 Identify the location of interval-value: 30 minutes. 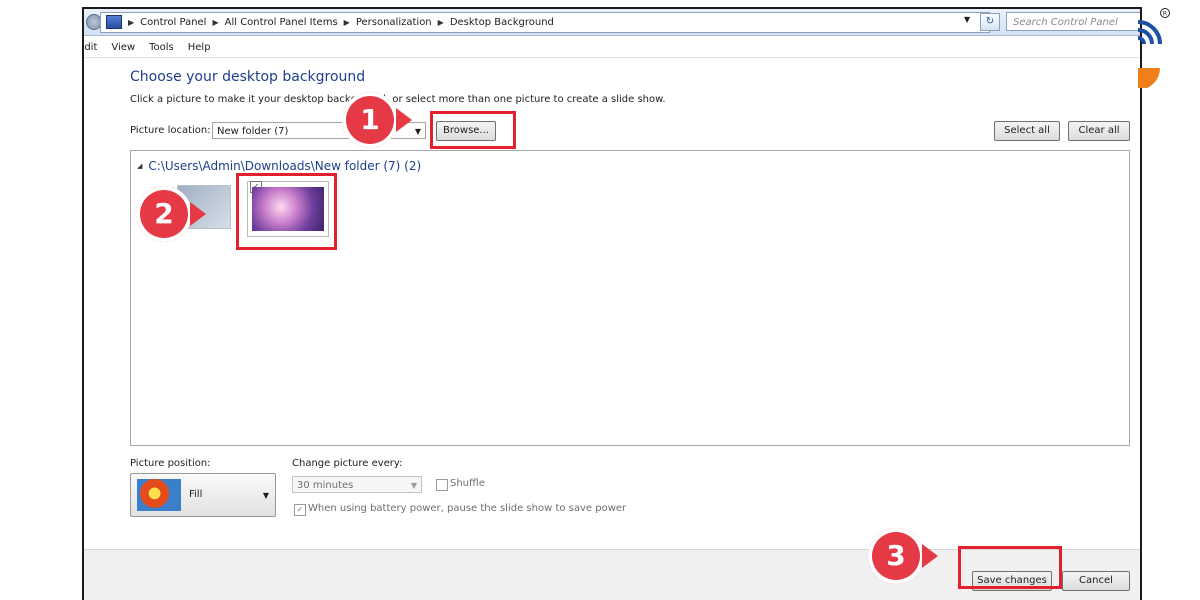
(325, 485).